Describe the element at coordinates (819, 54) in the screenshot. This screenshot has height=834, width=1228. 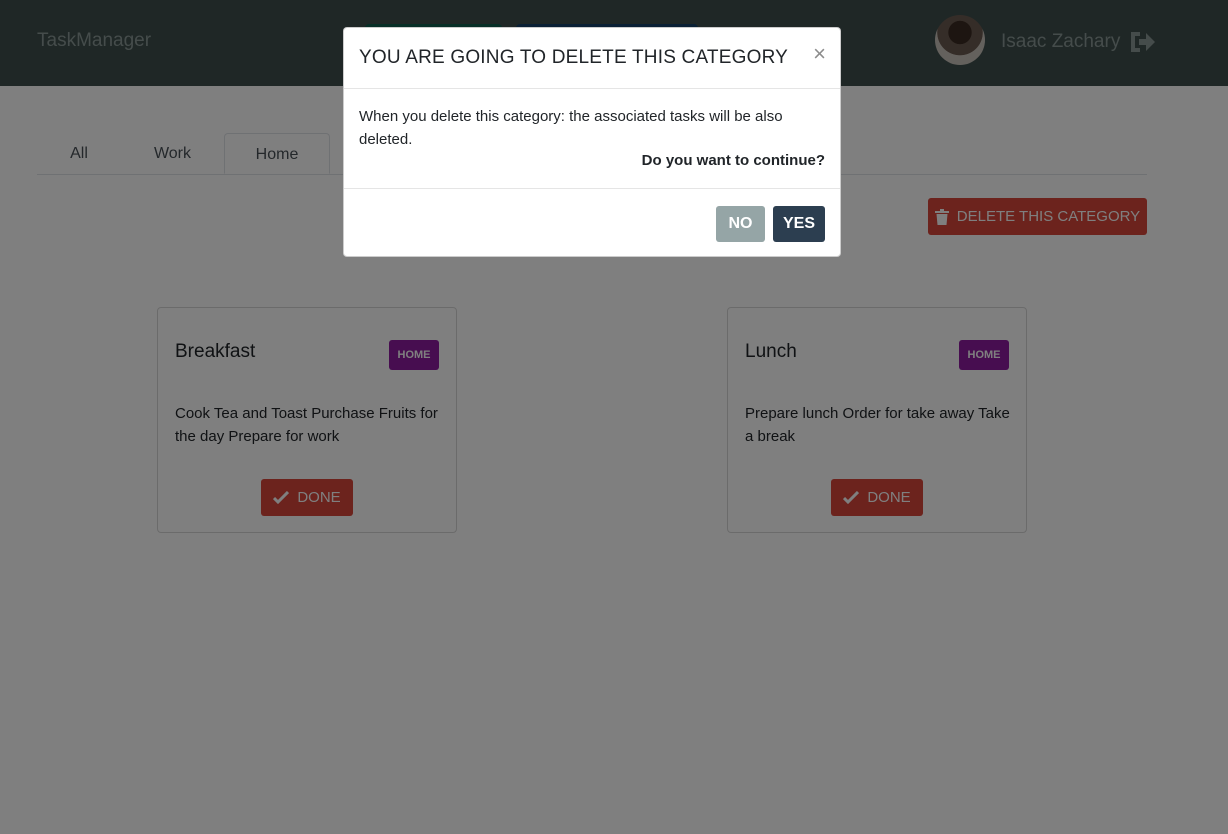
I see `close-icon: ×` at that location.